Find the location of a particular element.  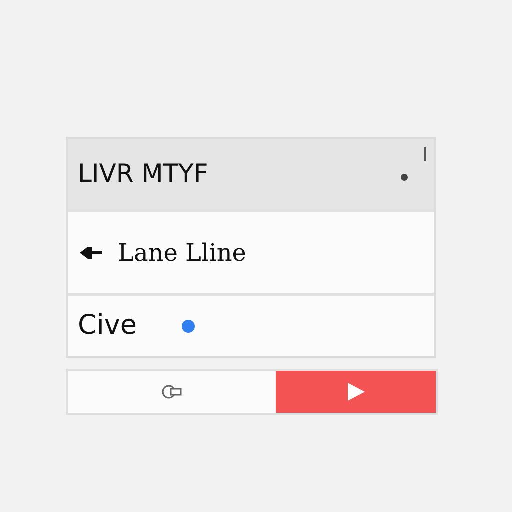

item-label: Lane Lline is located at coordinates (182, 253).